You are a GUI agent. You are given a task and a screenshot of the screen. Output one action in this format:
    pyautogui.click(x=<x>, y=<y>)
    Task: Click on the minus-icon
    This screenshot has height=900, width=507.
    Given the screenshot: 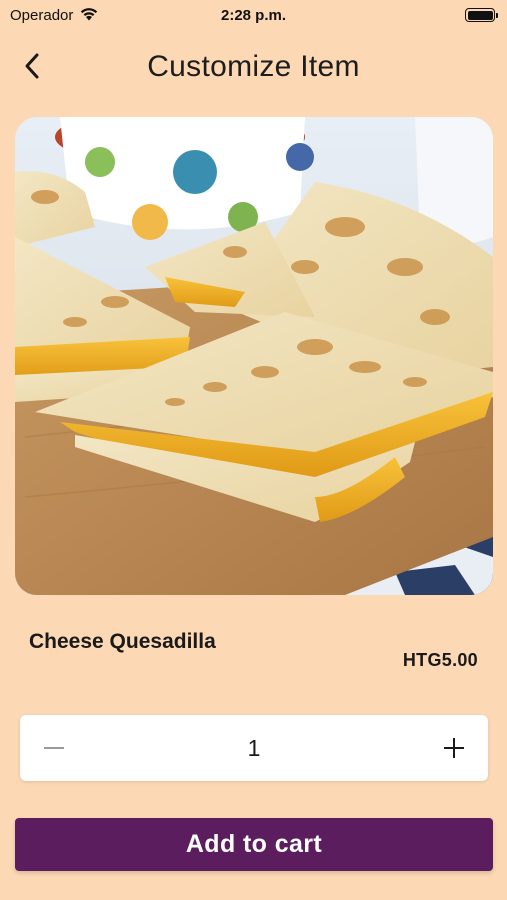 What is the action you would take?
    pyautogui.click(x=54, y=748)
    